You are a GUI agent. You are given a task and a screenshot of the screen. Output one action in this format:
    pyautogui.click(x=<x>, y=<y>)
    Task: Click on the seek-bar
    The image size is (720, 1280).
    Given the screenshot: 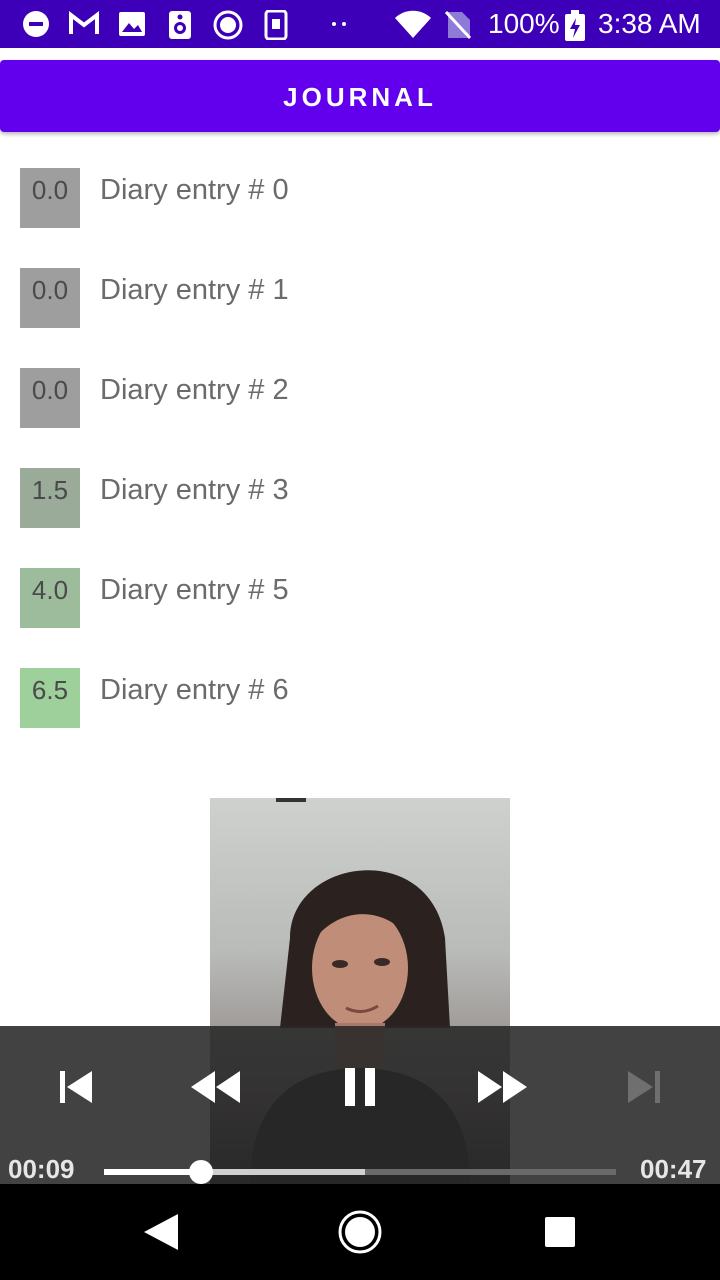 What is the action you would take?
    pyautogui.click(x=360, y=1172)
    